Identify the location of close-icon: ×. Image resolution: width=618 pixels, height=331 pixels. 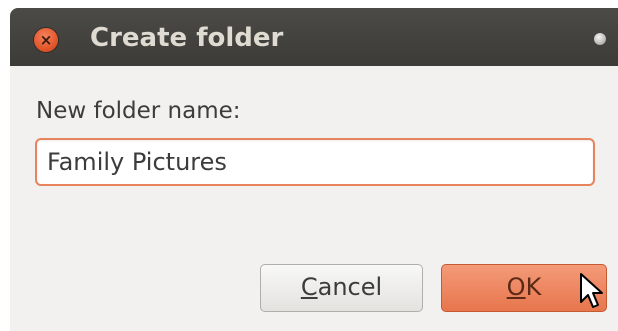
(46, 40).